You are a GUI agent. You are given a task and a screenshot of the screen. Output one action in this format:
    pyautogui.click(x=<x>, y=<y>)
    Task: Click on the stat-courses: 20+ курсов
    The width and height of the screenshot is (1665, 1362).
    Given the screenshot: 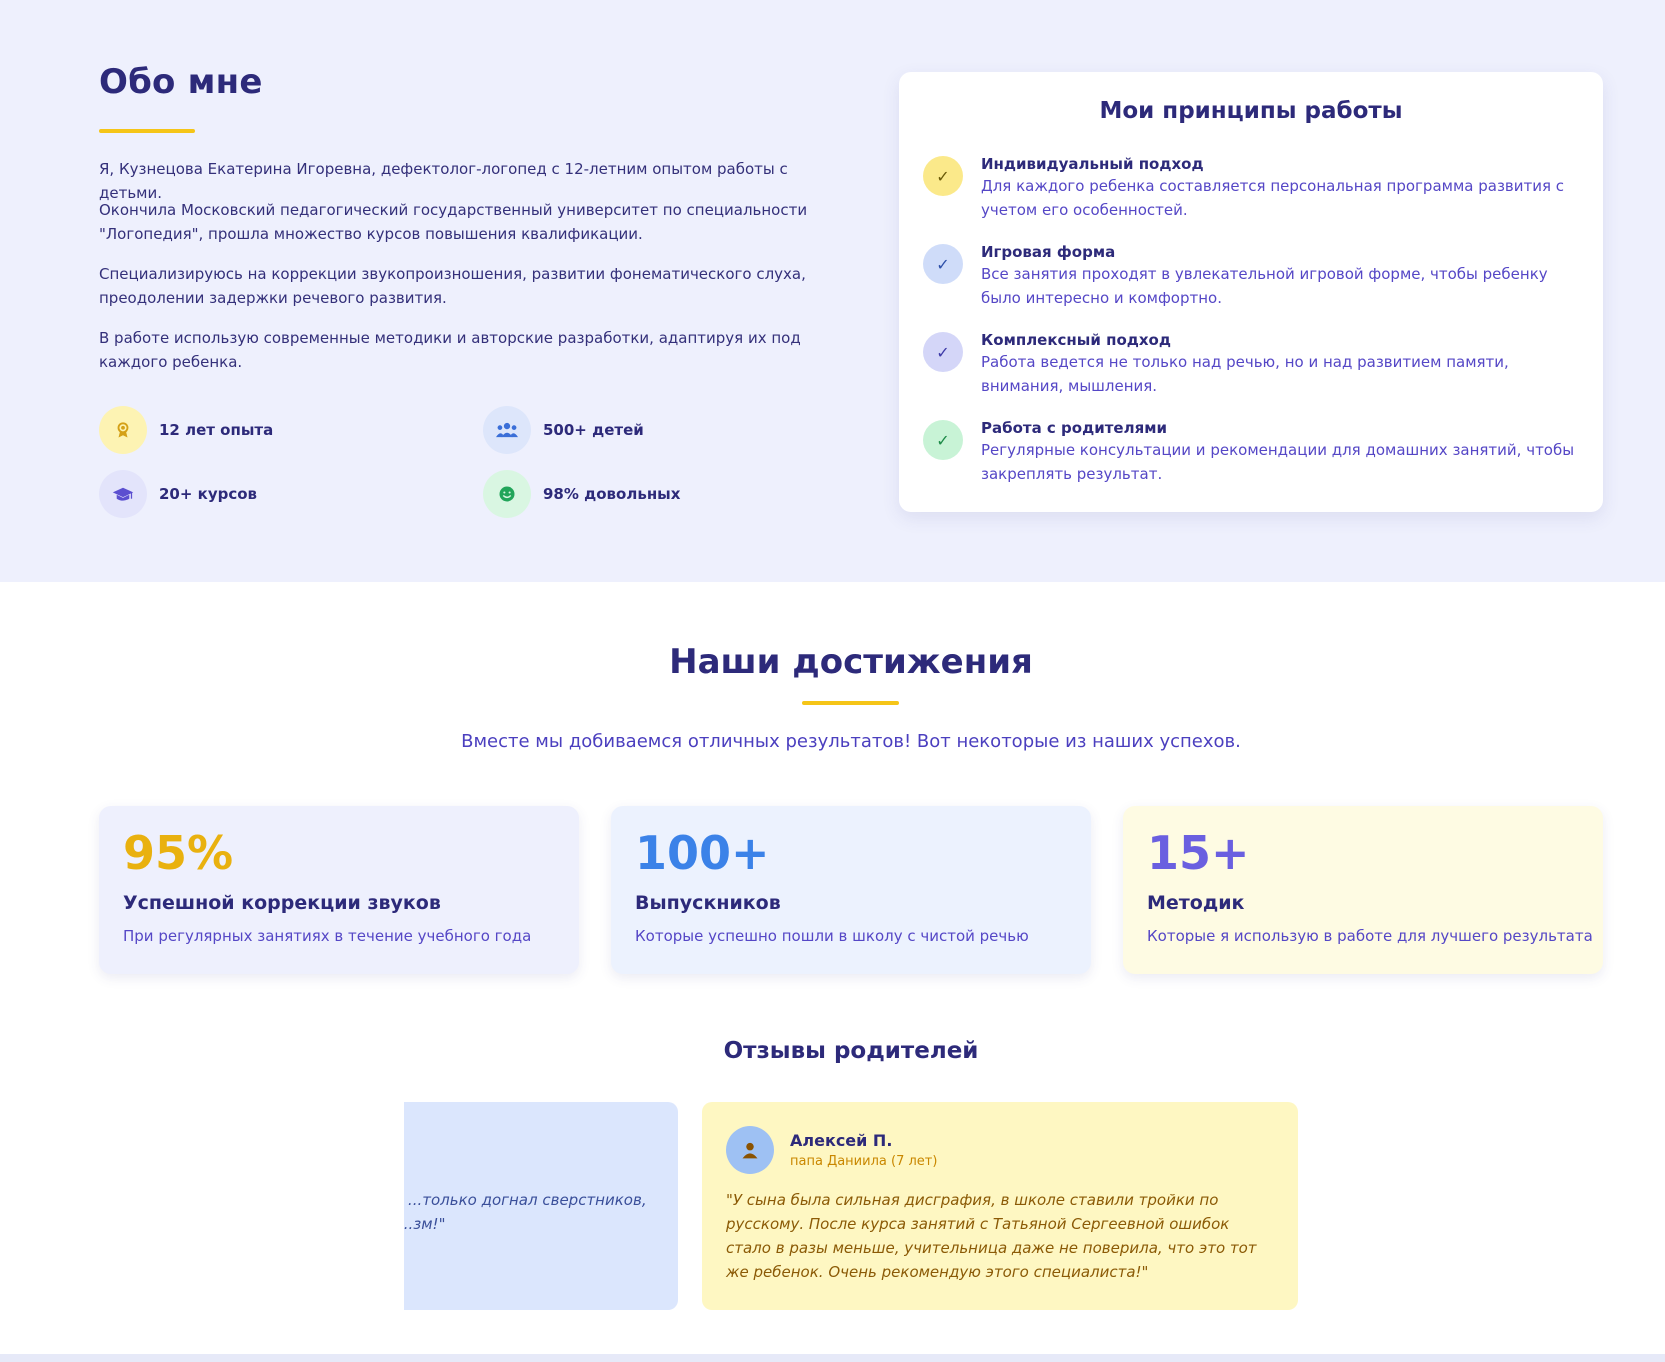 What is the action you would take?
    pyautogui.click(x=178, y=494)
    